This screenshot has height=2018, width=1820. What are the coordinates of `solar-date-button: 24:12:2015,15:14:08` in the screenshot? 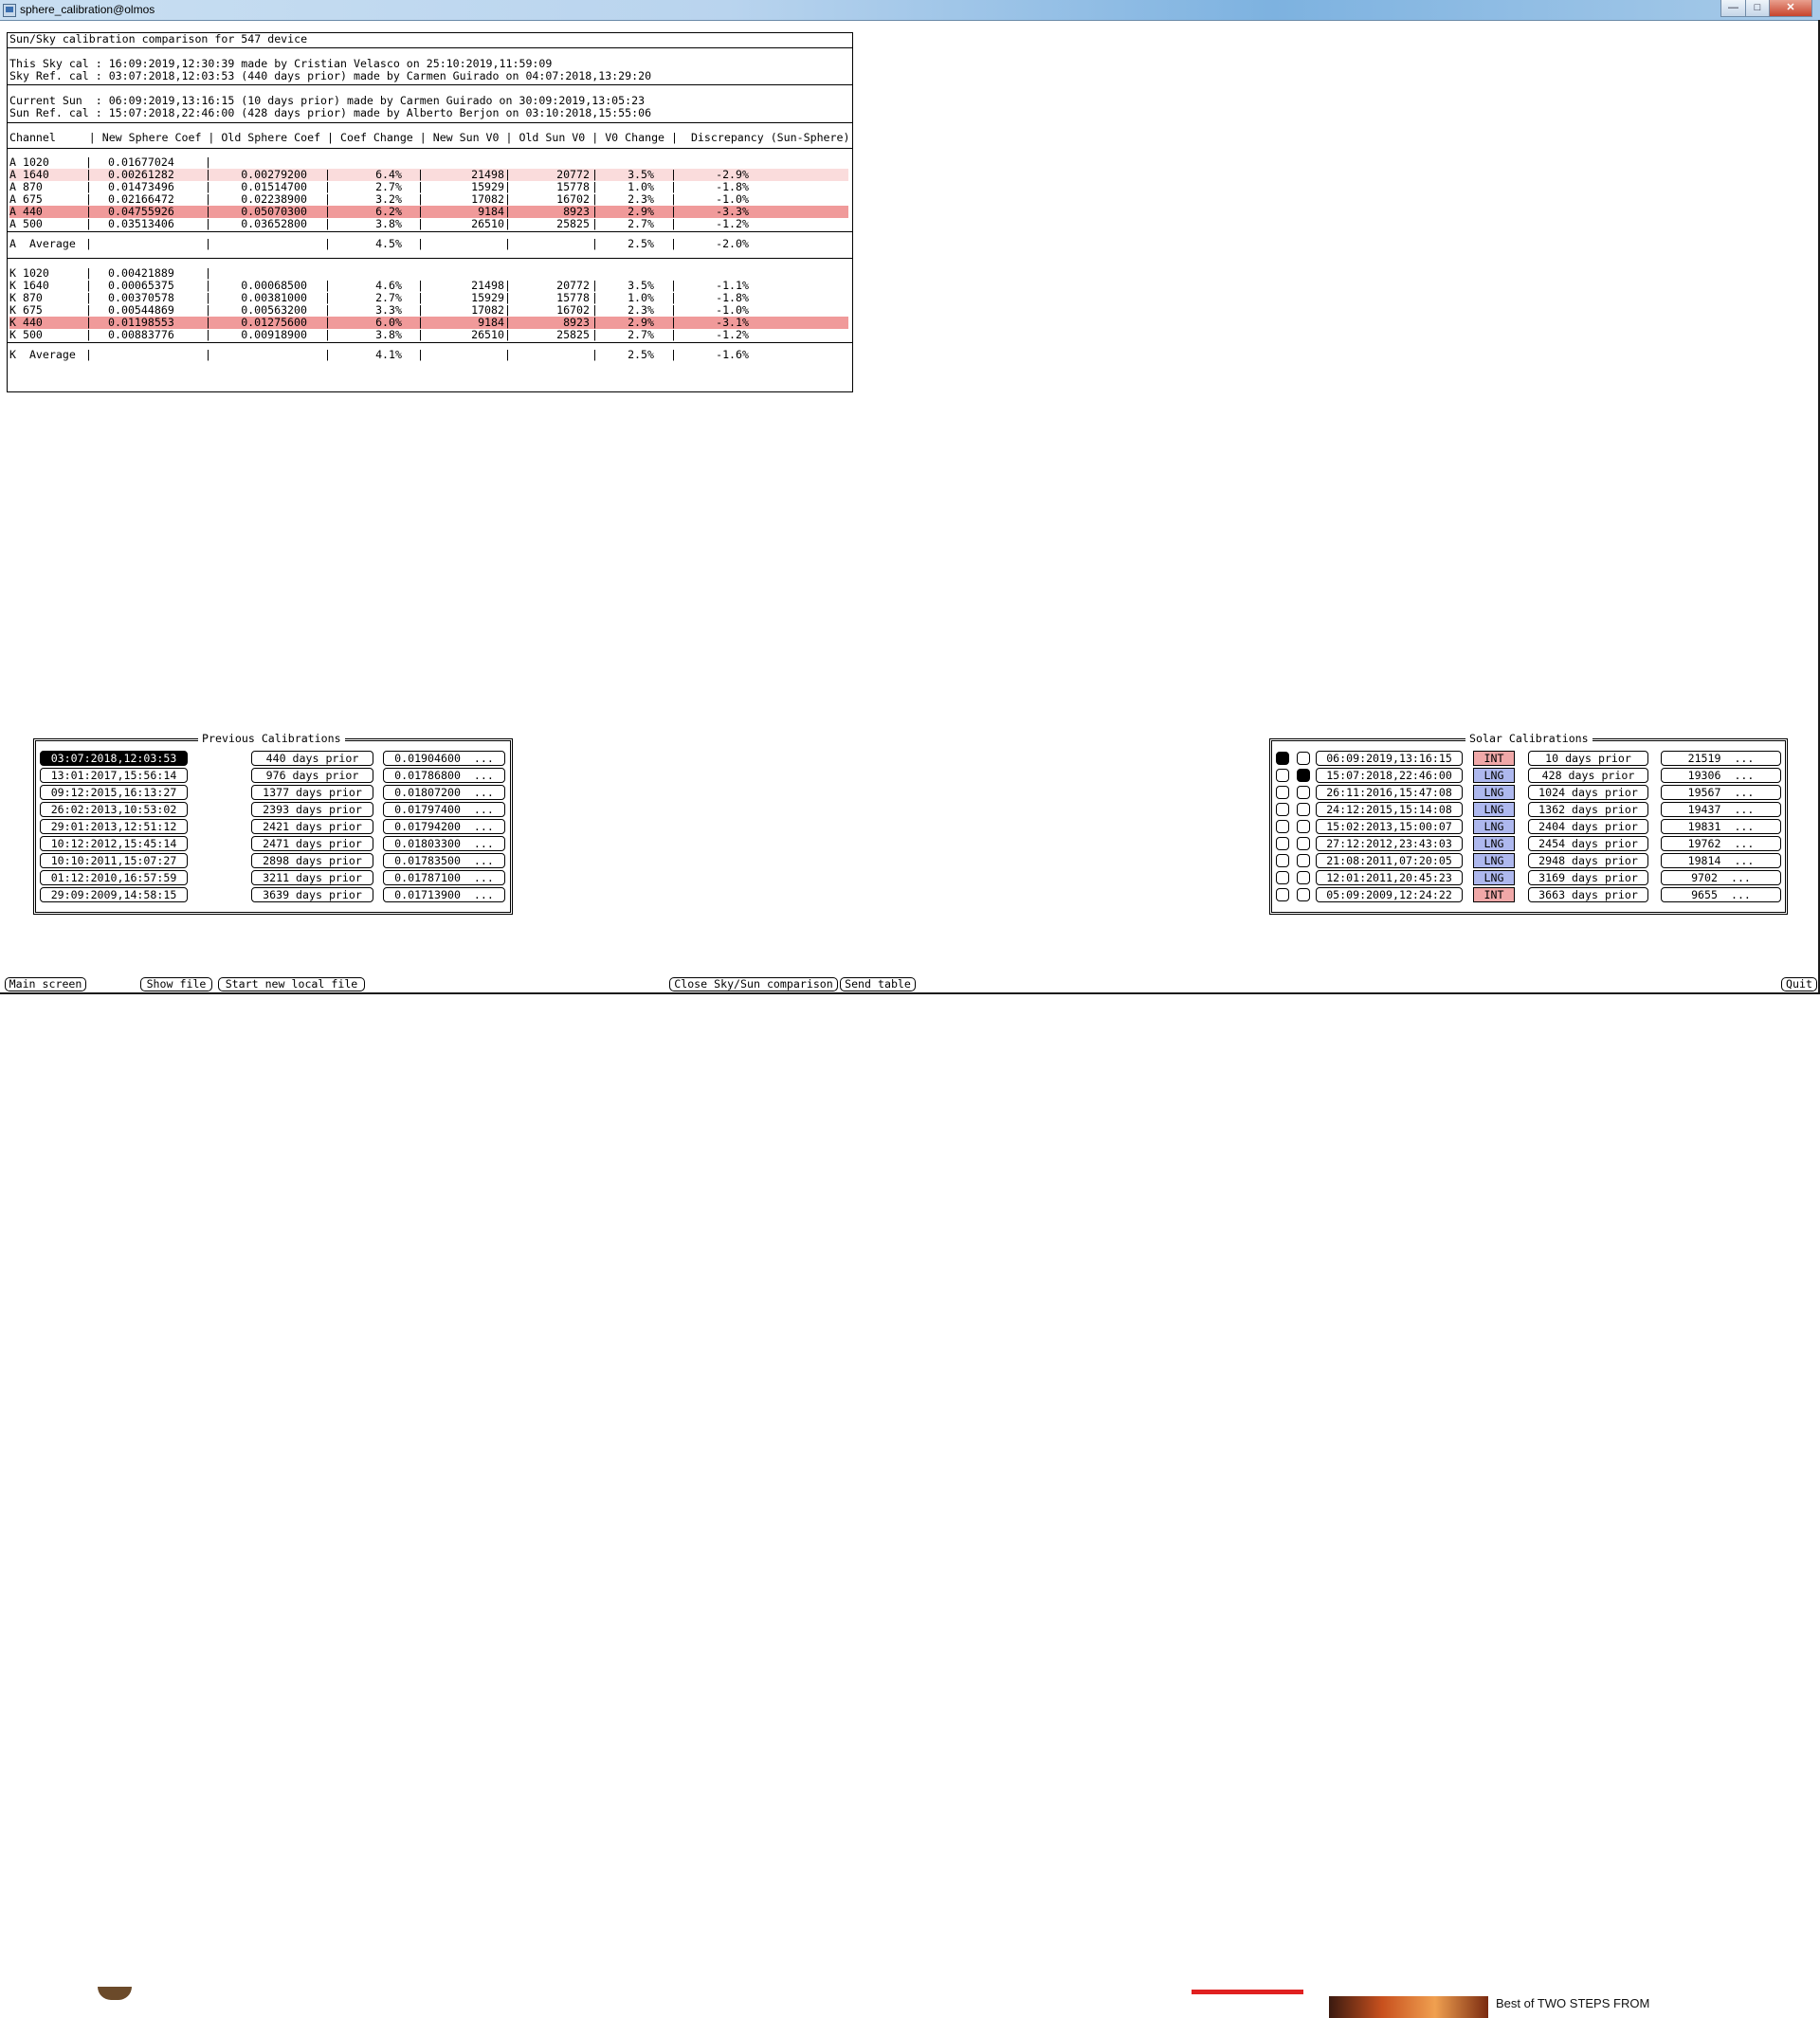 It's located at (1389, 810).